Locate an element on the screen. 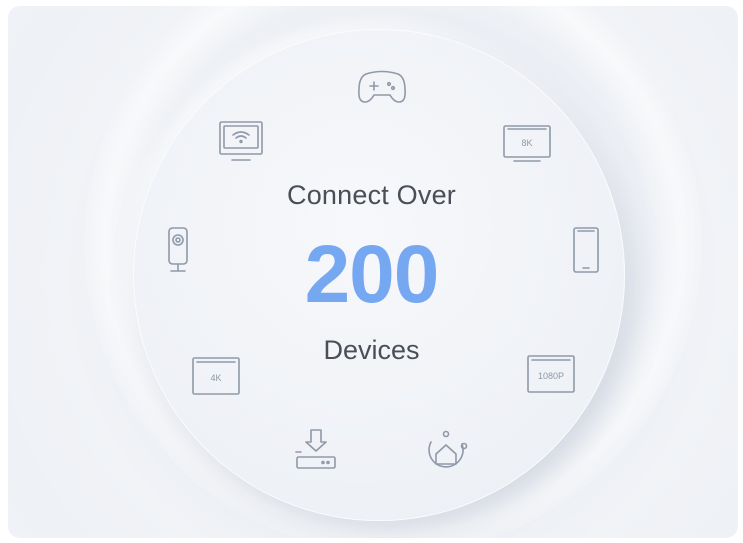 The width and height of the screenshot is (743, 543). 4k-label: 4K is located at coordinates (215, 378).